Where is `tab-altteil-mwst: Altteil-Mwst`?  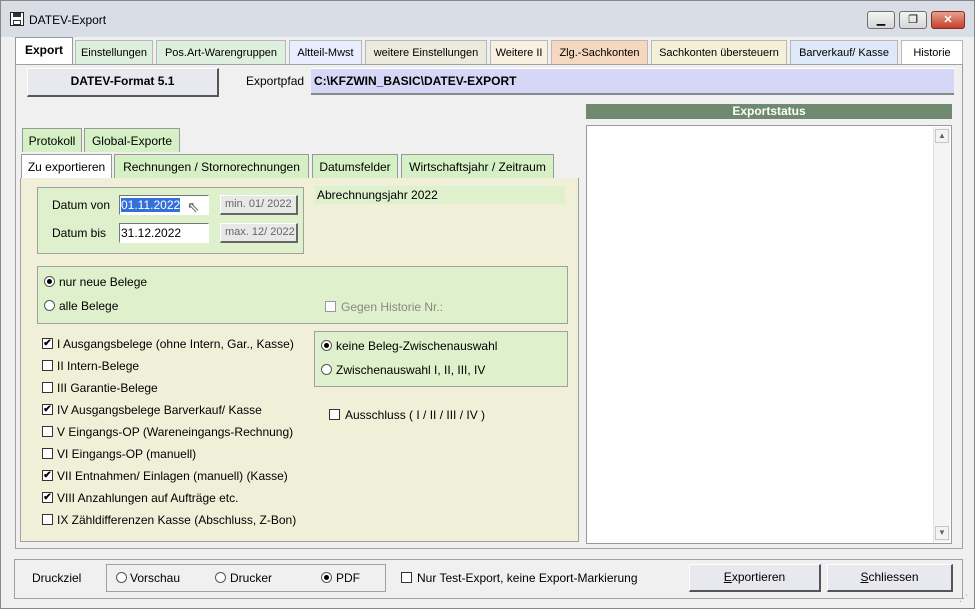 tab-altteil-mwst: Altteil-Mwst is located at coordinates (325, 52).